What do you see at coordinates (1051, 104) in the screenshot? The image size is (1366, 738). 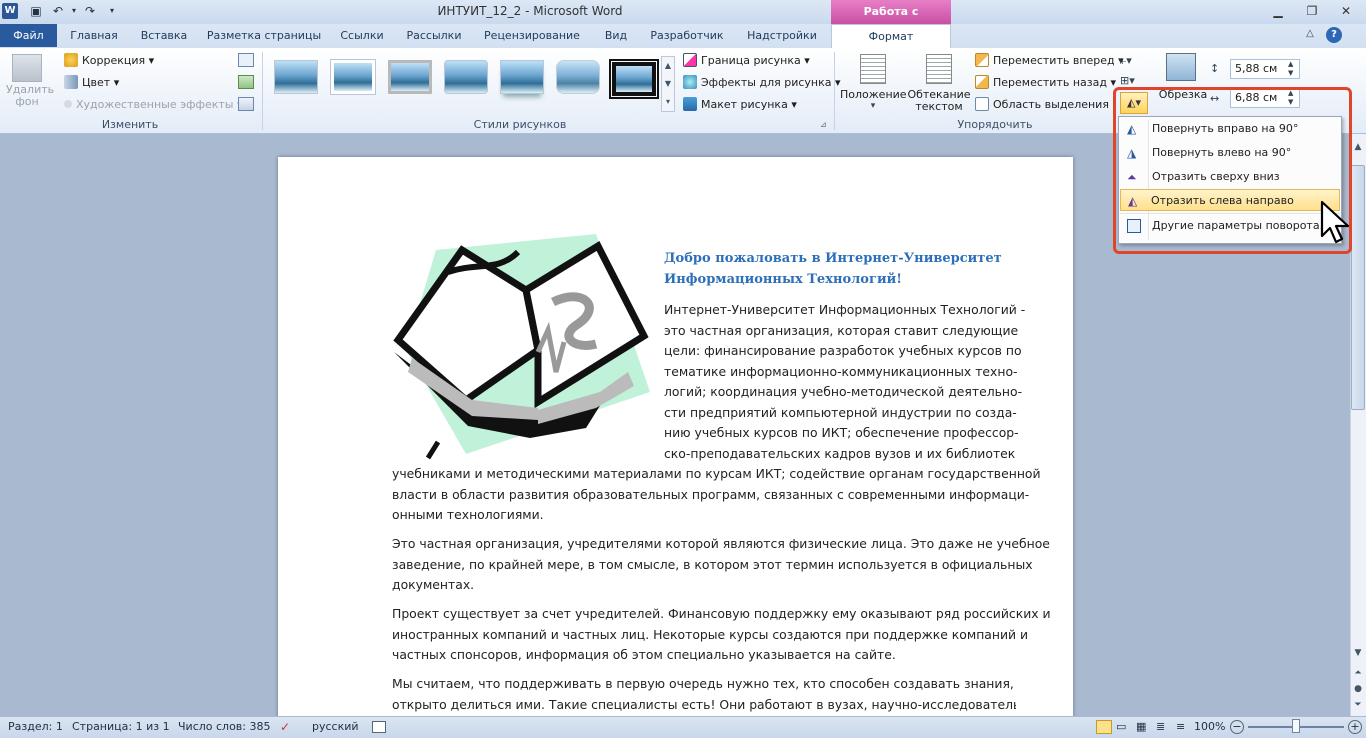 I see `selection-pane-label: Область выделения` at bounding box center [1051, 104].